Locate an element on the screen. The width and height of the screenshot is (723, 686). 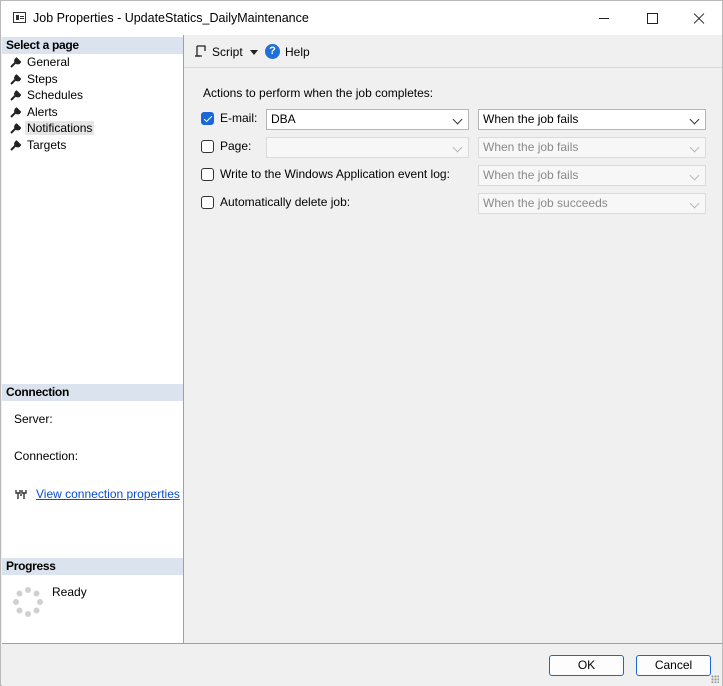
maximize-button is located at coordinates (652, 18).